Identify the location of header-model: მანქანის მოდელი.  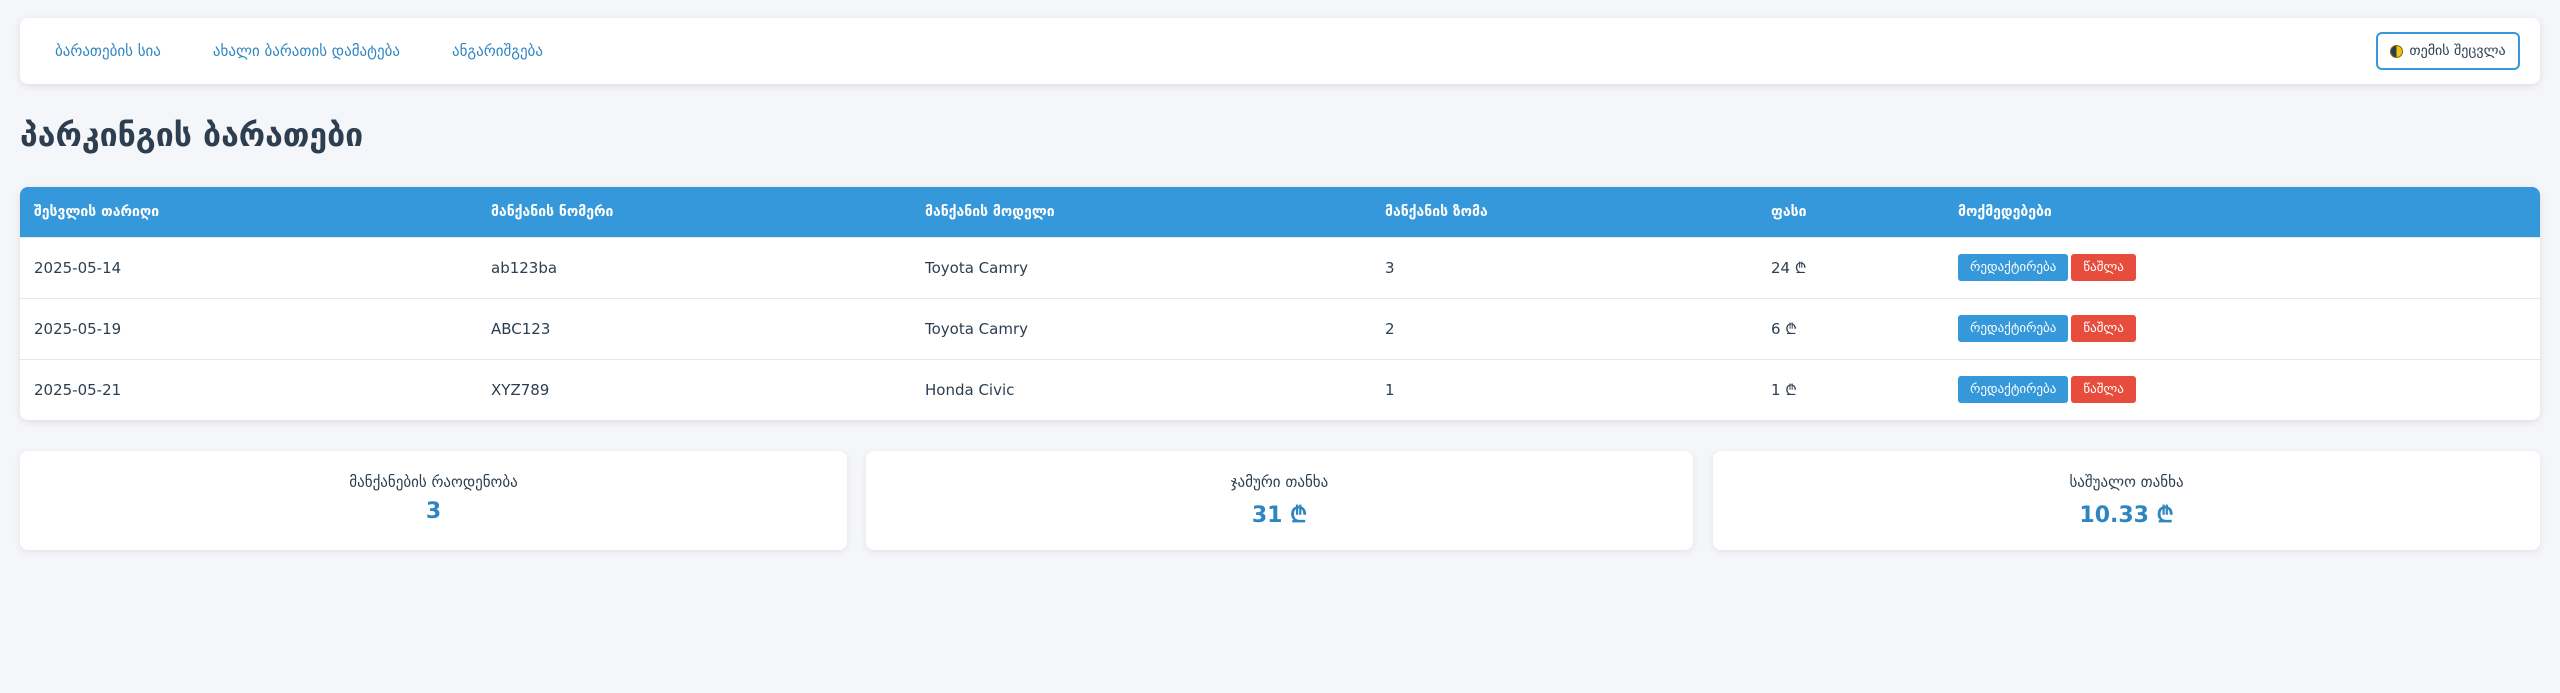
(990, 211).